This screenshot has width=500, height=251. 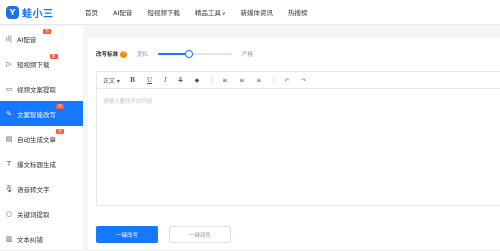 What do you see at coordinates (128, 102) in the screenshot?
I see `editor-placeholder: 请输入要改写的内容` at bounding box center [128, 102].